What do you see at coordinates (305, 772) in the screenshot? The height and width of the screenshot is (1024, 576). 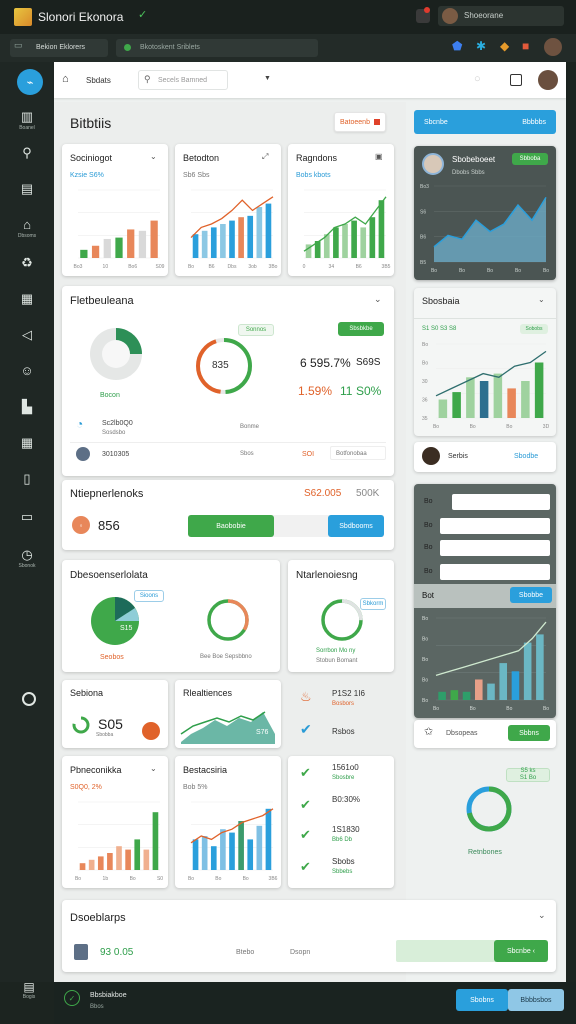 I see `check-icon: ✔` at bounding box center [305, 772].